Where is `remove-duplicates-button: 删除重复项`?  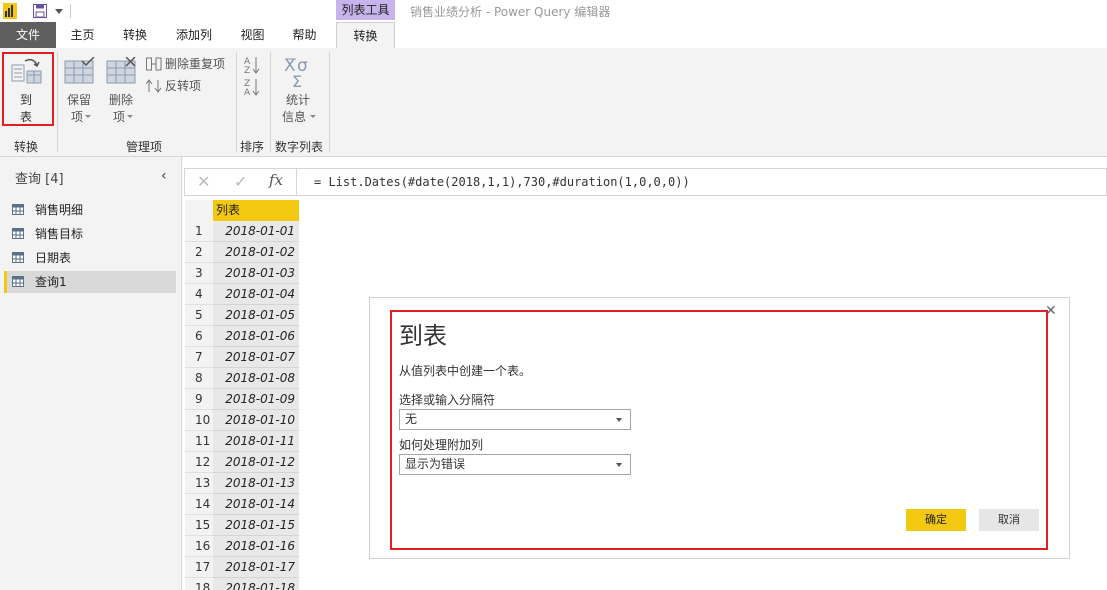
remove-duplicates-button: 删除重复项 is located at coordinates (195, 64).